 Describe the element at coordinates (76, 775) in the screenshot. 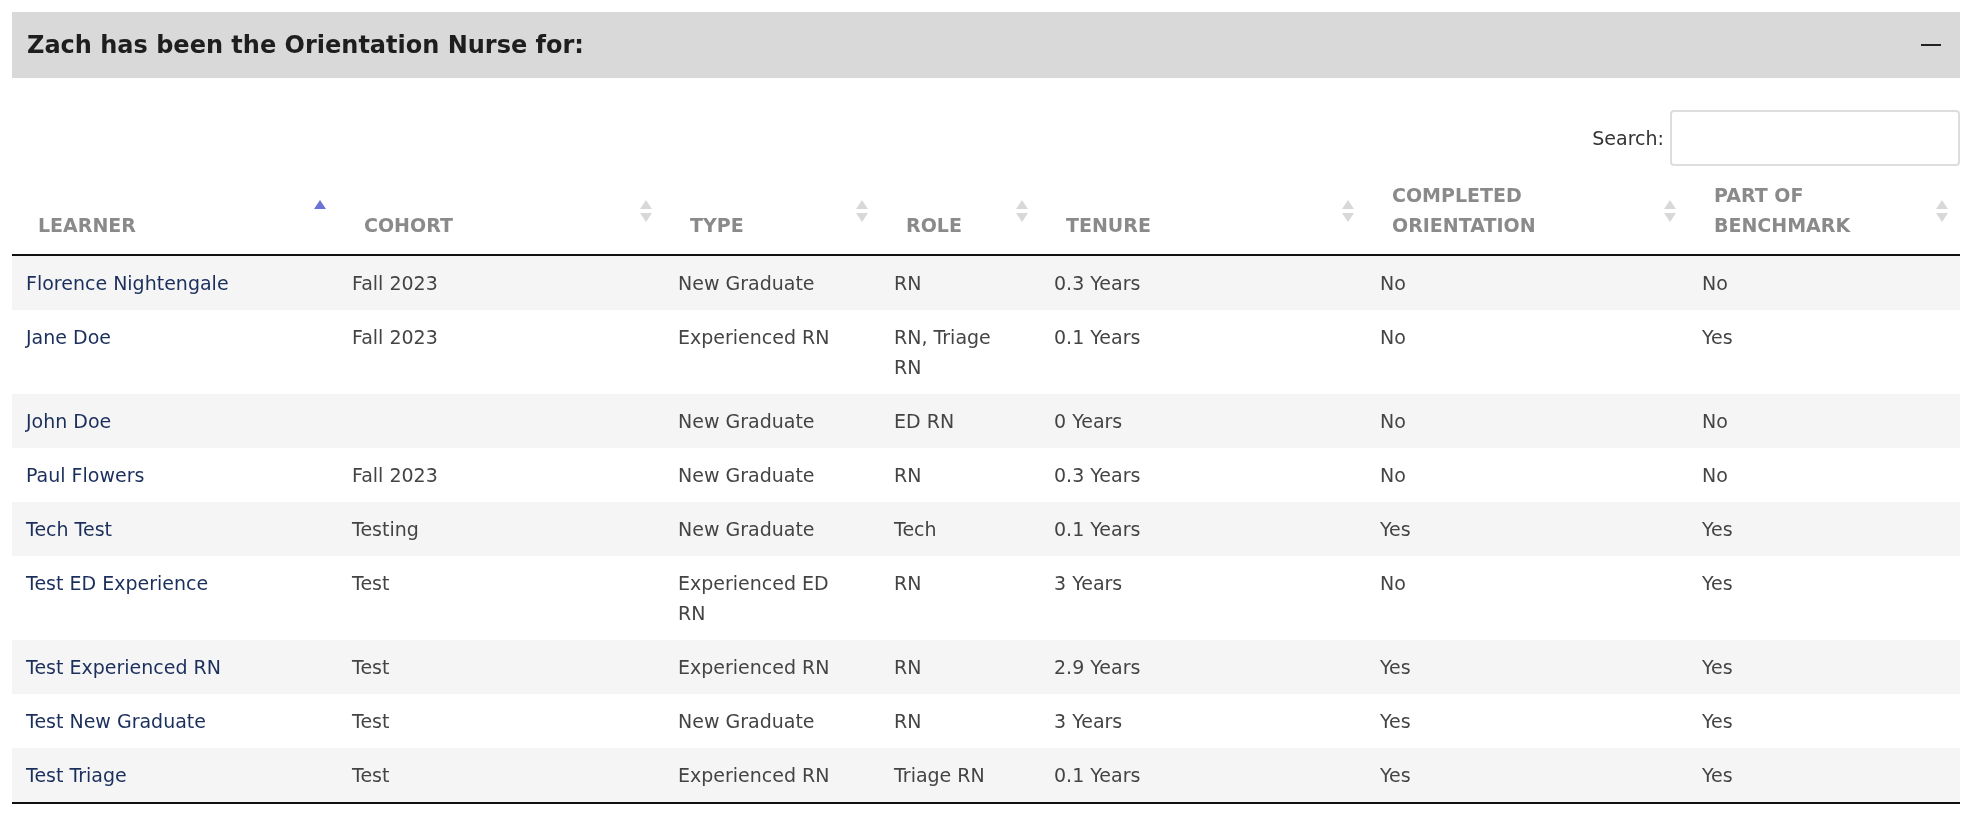

I see `learner-link: Test Triage` at that location.